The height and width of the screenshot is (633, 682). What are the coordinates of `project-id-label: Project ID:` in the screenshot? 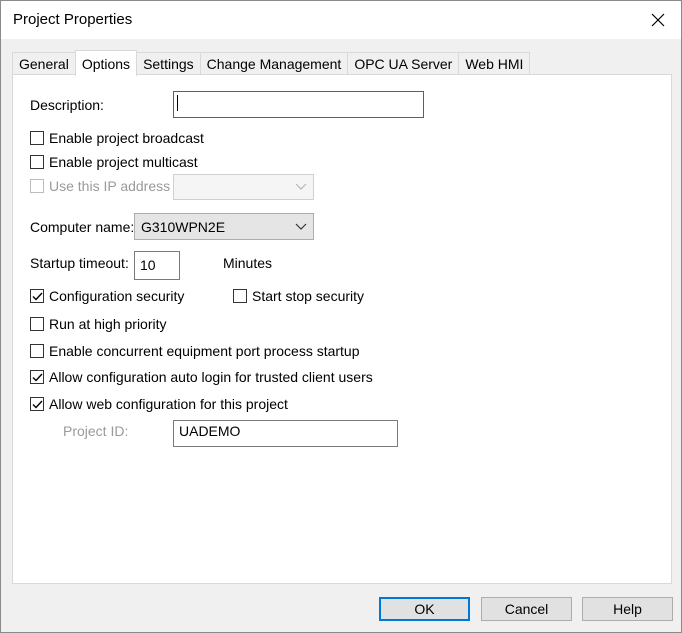 It's located at (96, 431).